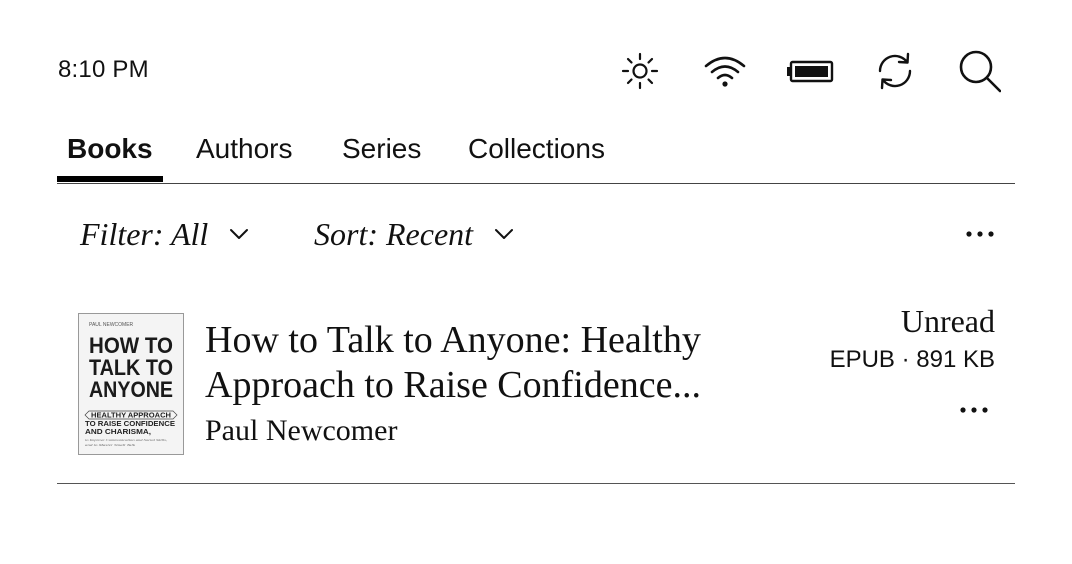 The image size is (1072, 564). I want to click on active-tab-indicator, so click(110, 179).